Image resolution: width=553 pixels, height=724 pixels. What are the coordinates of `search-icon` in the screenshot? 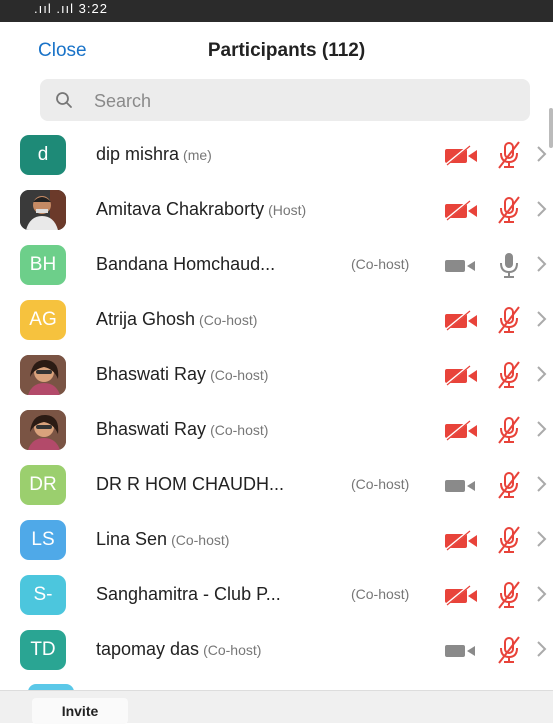 It's located at (64, 102).